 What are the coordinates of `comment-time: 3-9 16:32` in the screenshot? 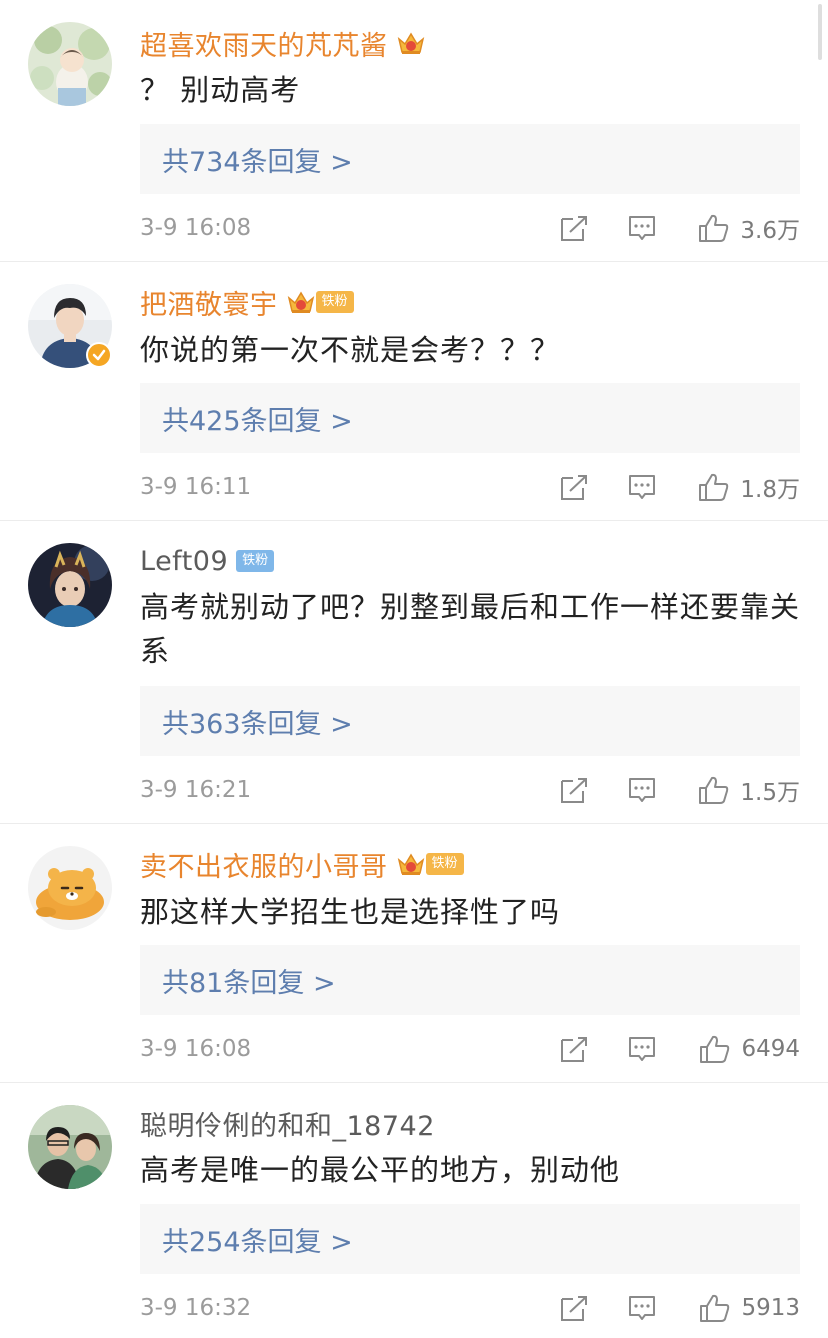 It's located at (196, 1308).